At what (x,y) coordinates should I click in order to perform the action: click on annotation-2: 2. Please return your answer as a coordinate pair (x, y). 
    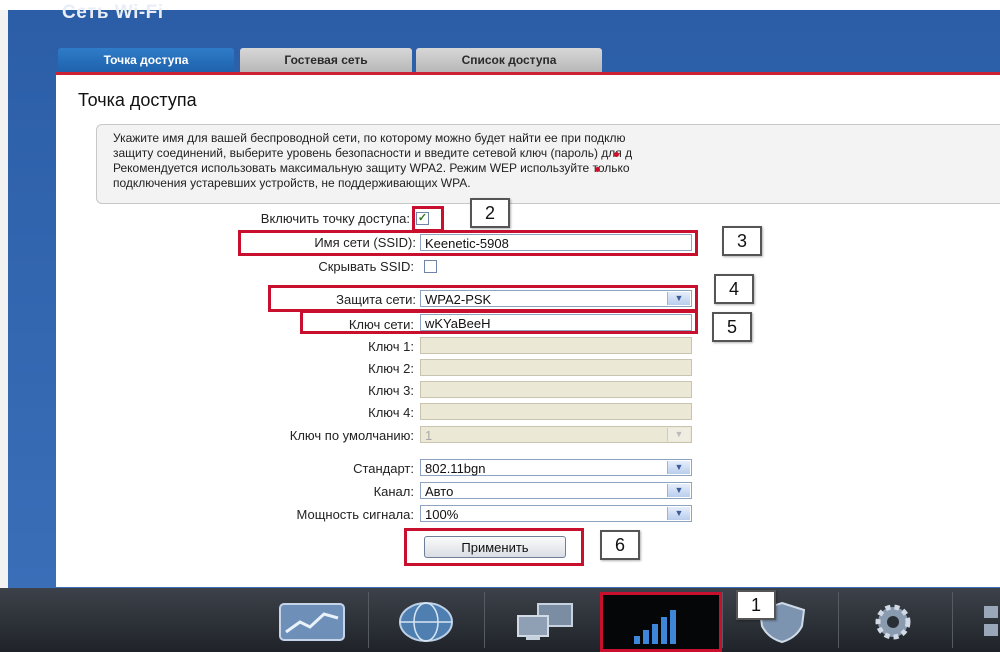
    Looking at the image, I should click on (490, 213).